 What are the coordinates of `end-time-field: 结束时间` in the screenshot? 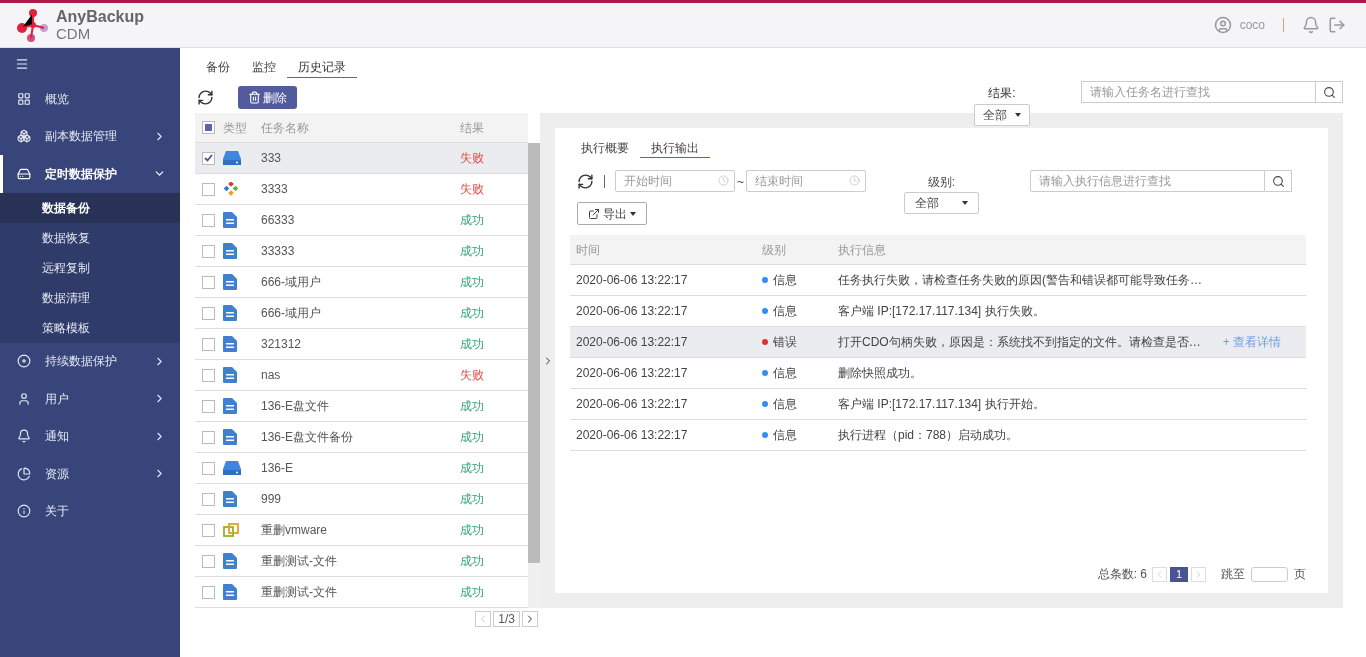 It's located at (806, 181).